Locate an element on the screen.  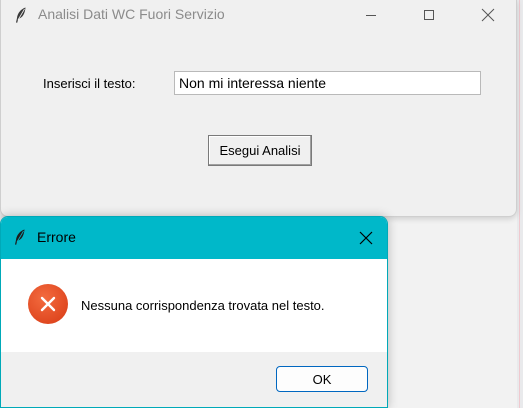
window-title: Analisi Dati WC Fuori Servizio is located at coordinates (131, 14).